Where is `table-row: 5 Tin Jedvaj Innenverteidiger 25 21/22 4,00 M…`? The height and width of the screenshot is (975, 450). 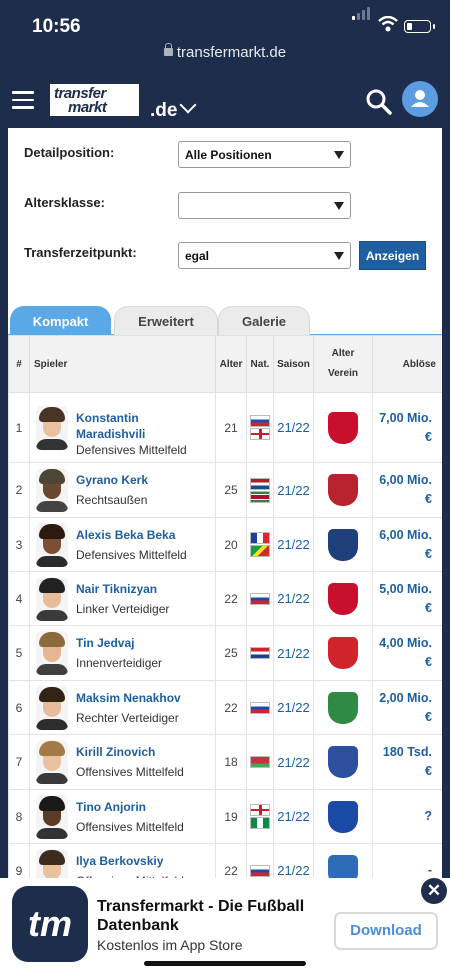
table-row: 5 Tin Jedvaj Innenverteidiger 25 21/22 4,00 M… is located at coordinates (225, 653).